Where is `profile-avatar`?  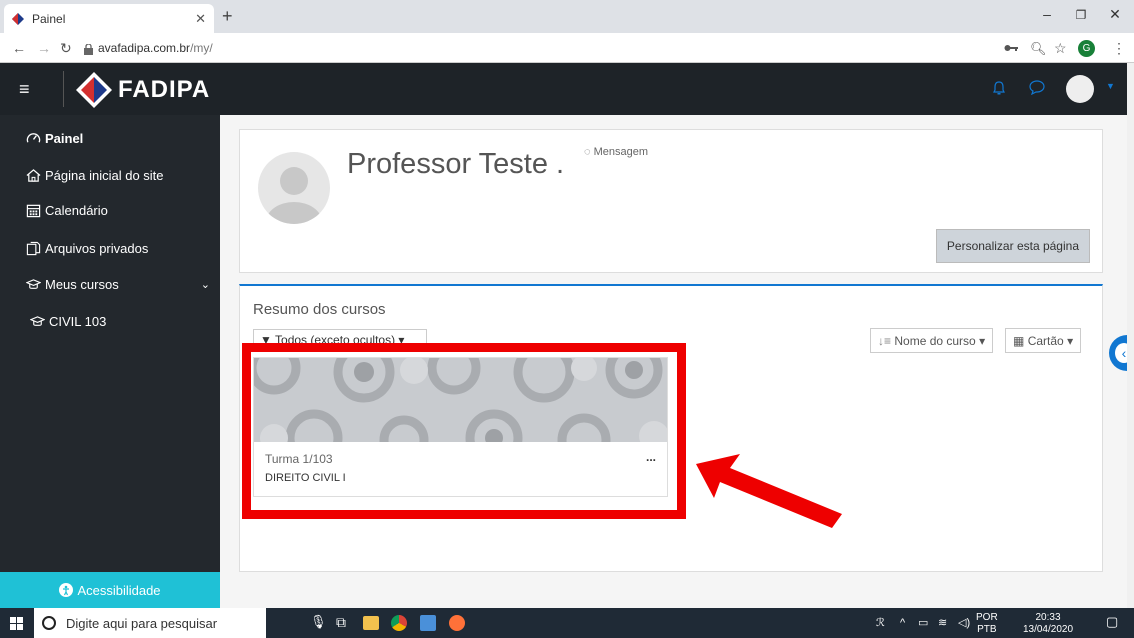 profile-avatar is located at coordinates (294, 188).